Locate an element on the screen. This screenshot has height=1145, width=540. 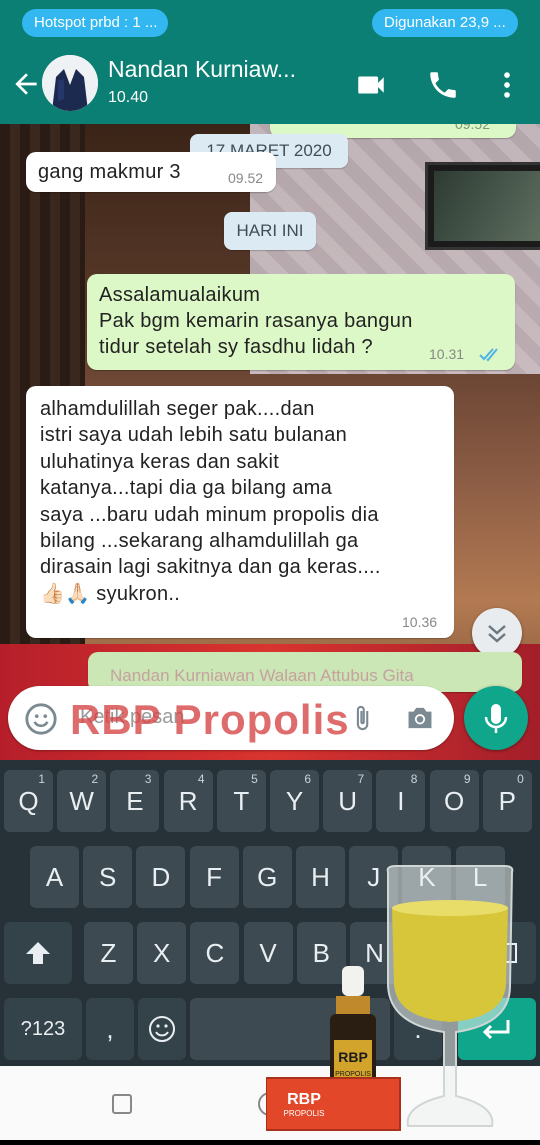
key-hint: 7 is located at coordinates (361, 779).